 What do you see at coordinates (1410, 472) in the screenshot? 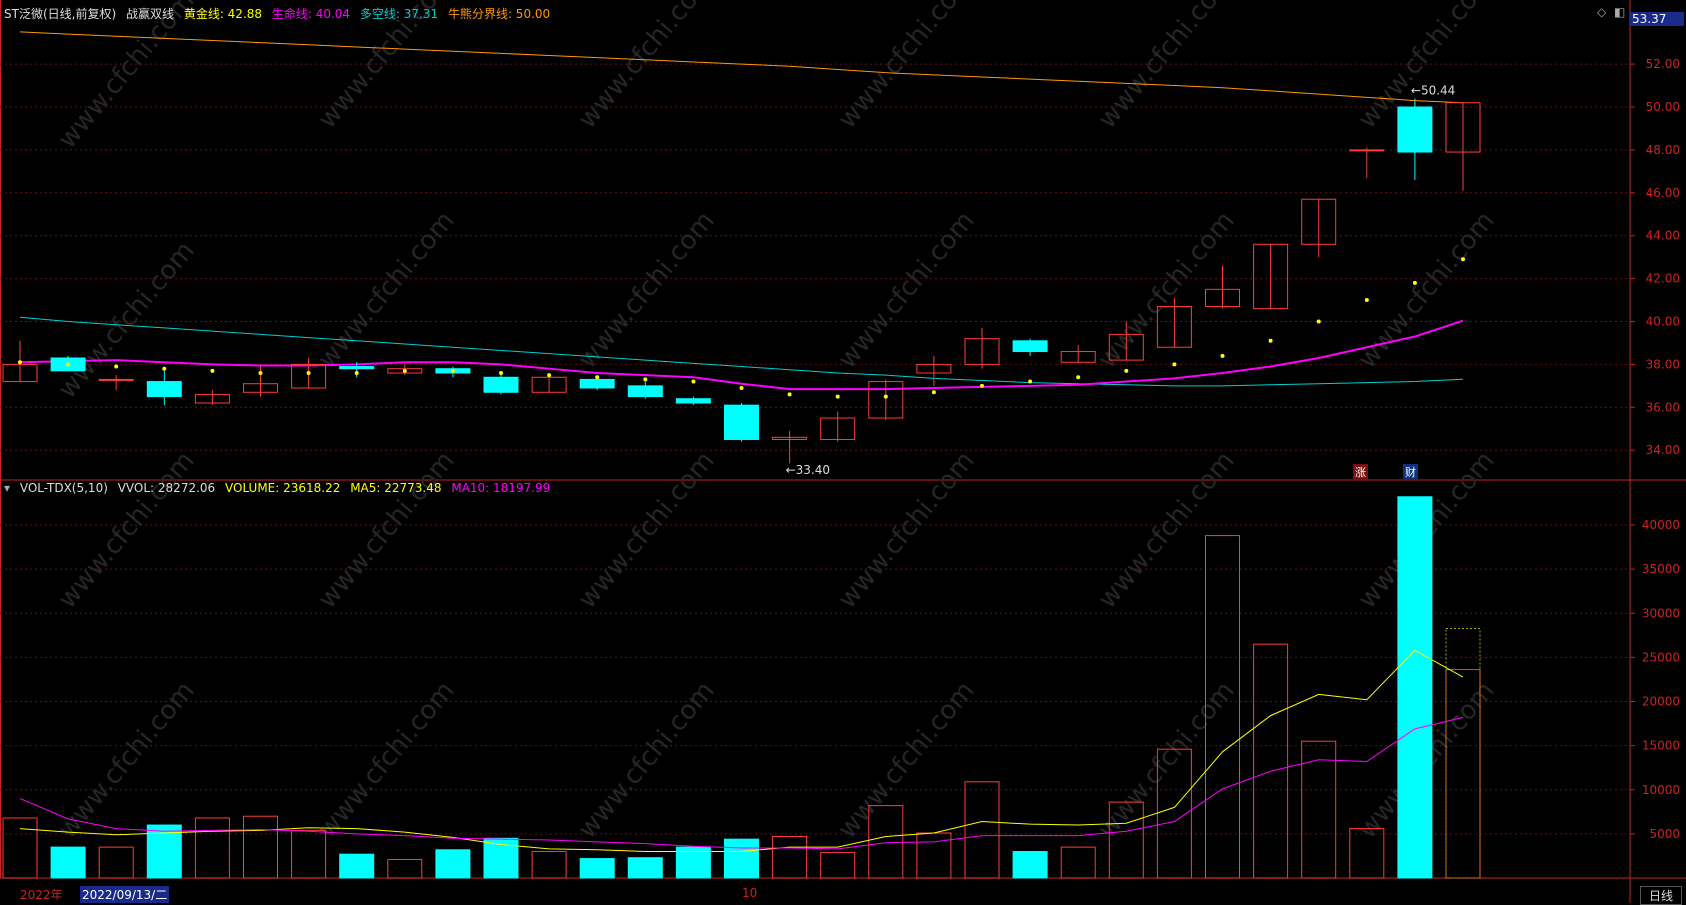
I see `finance-marker: 财` at bounding box center [1410, 472].